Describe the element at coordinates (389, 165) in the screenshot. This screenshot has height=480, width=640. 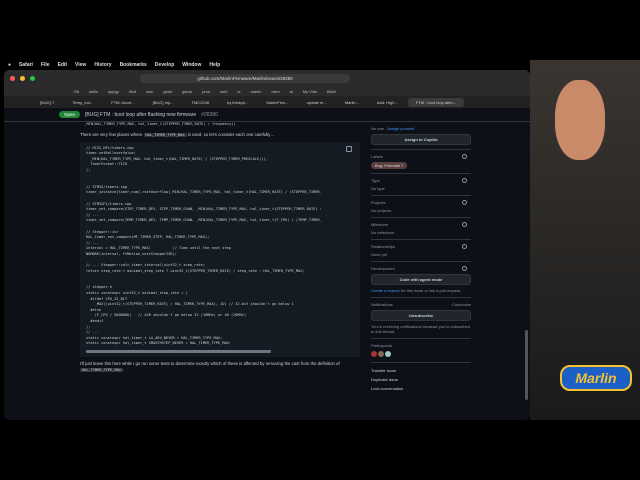
I see `label-badge: Bug: Potential ?` at that location.